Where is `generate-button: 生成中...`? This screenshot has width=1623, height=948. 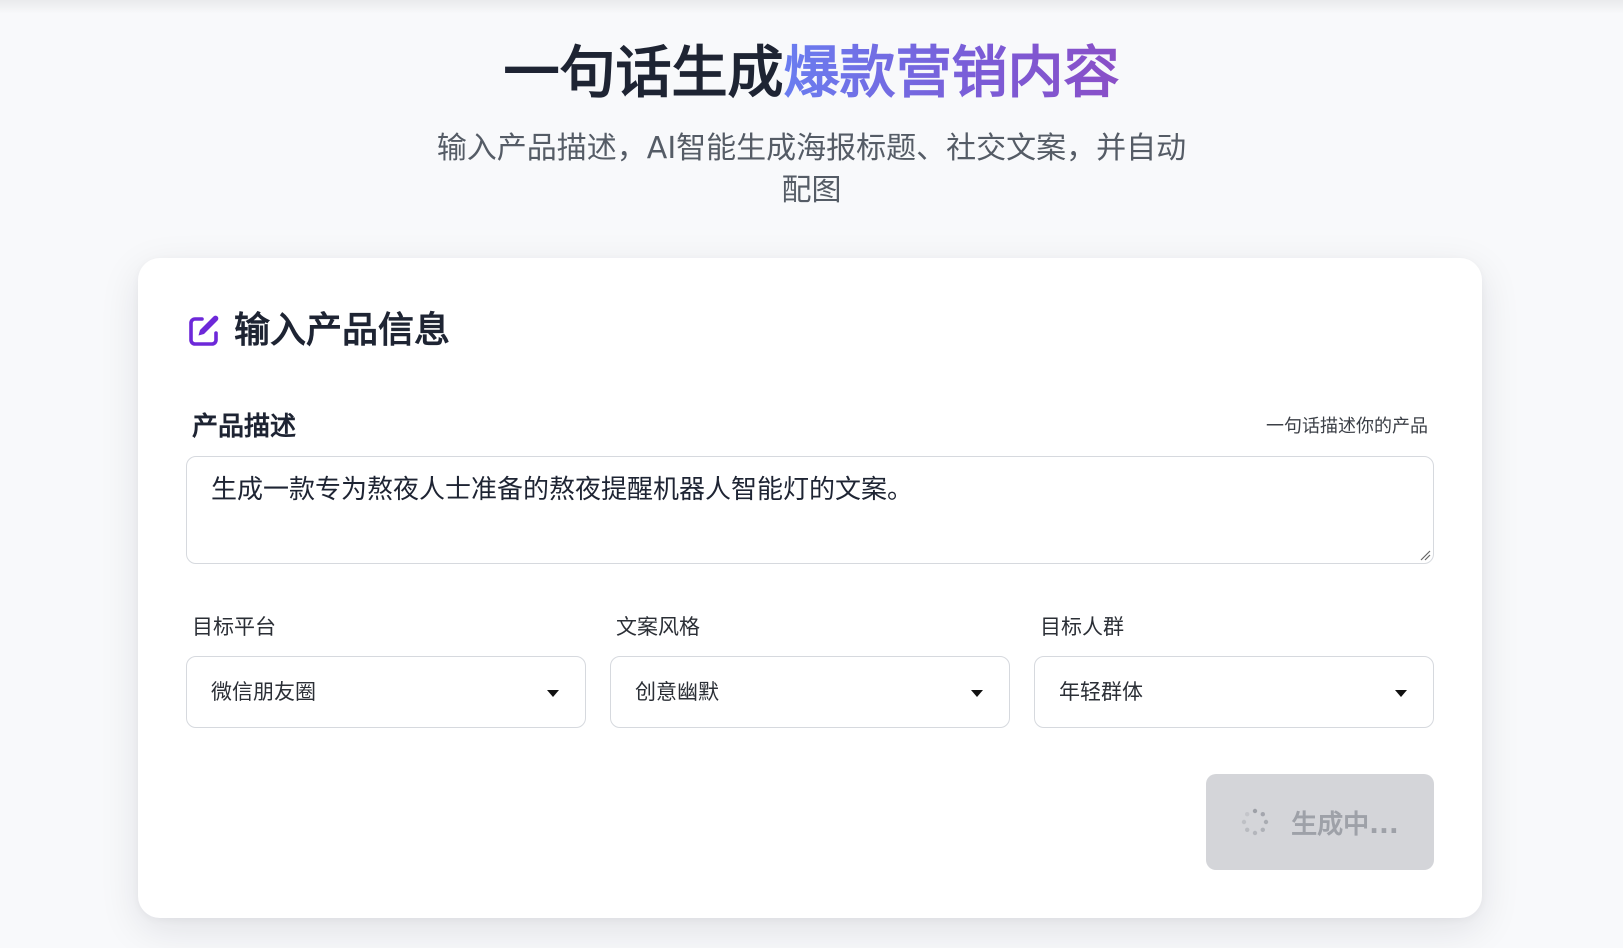 generate-button: 生成中... is located at coordinates (1320, 822).